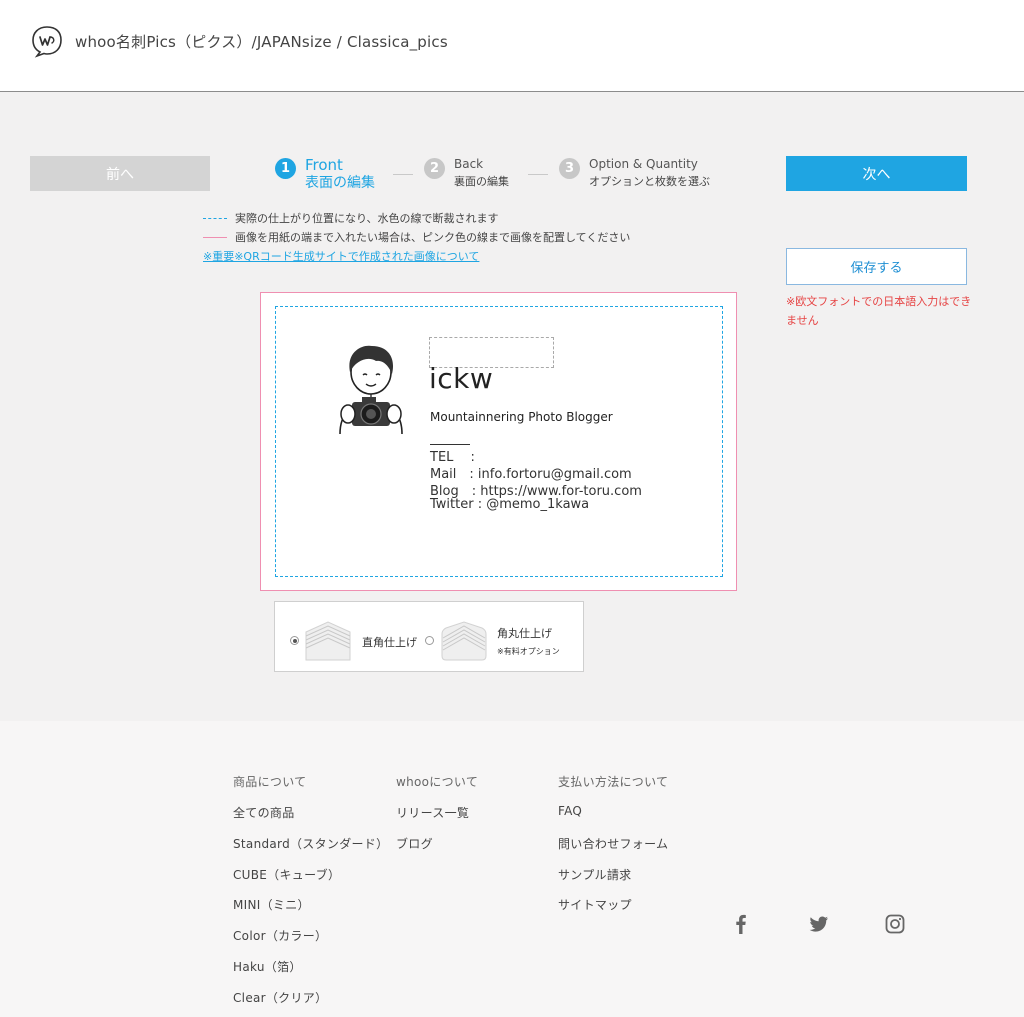 Image resolution: width=1024 pixels, height=1017 pixels. I want to click on footer-link: Haku（箔）, so click(267, 966).